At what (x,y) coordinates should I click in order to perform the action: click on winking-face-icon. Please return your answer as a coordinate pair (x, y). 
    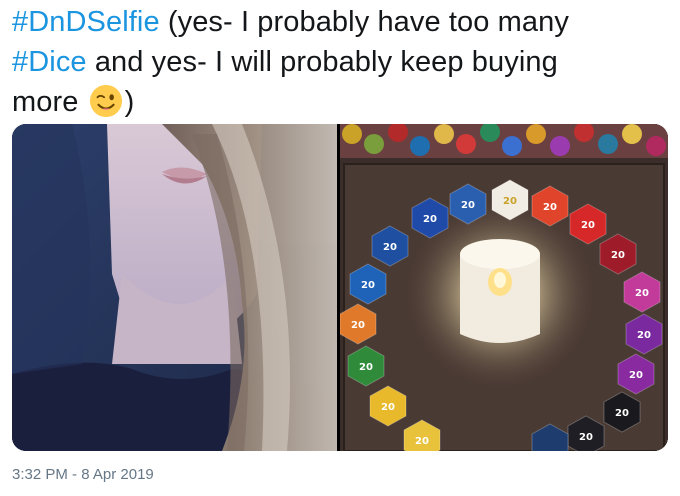
    Looking at the image, I should click on (105, 101).